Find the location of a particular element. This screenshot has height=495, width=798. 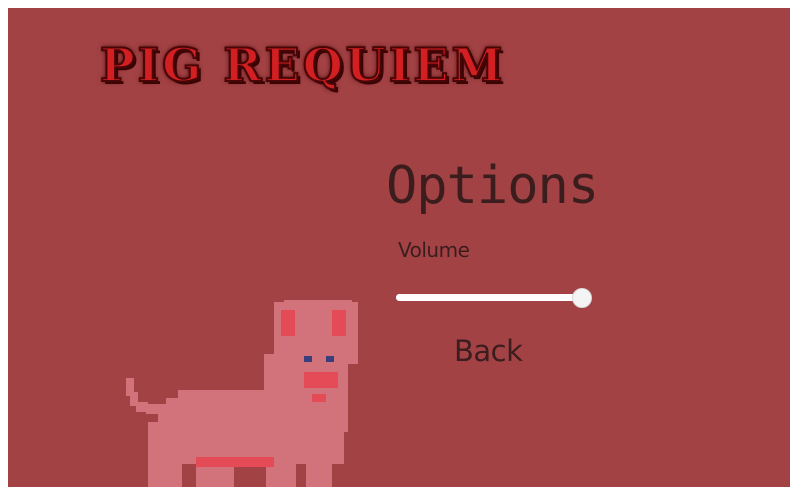

pixel-pig-icon is located at coordinates (242, 393).